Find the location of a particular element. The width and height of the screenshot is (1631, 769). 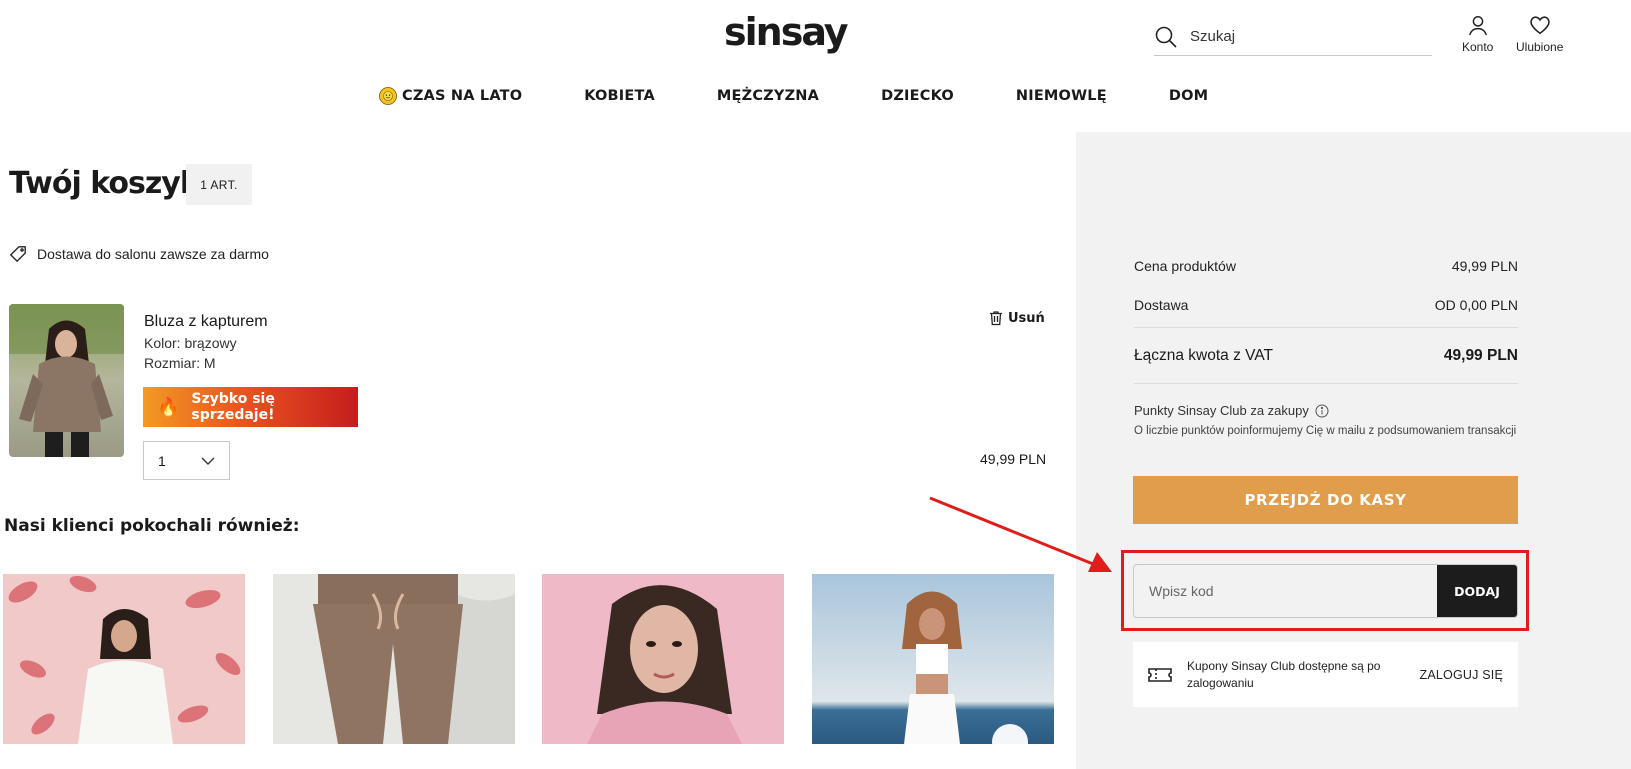

product-size: Rozmiar: M is located at coordinates (180, 363).